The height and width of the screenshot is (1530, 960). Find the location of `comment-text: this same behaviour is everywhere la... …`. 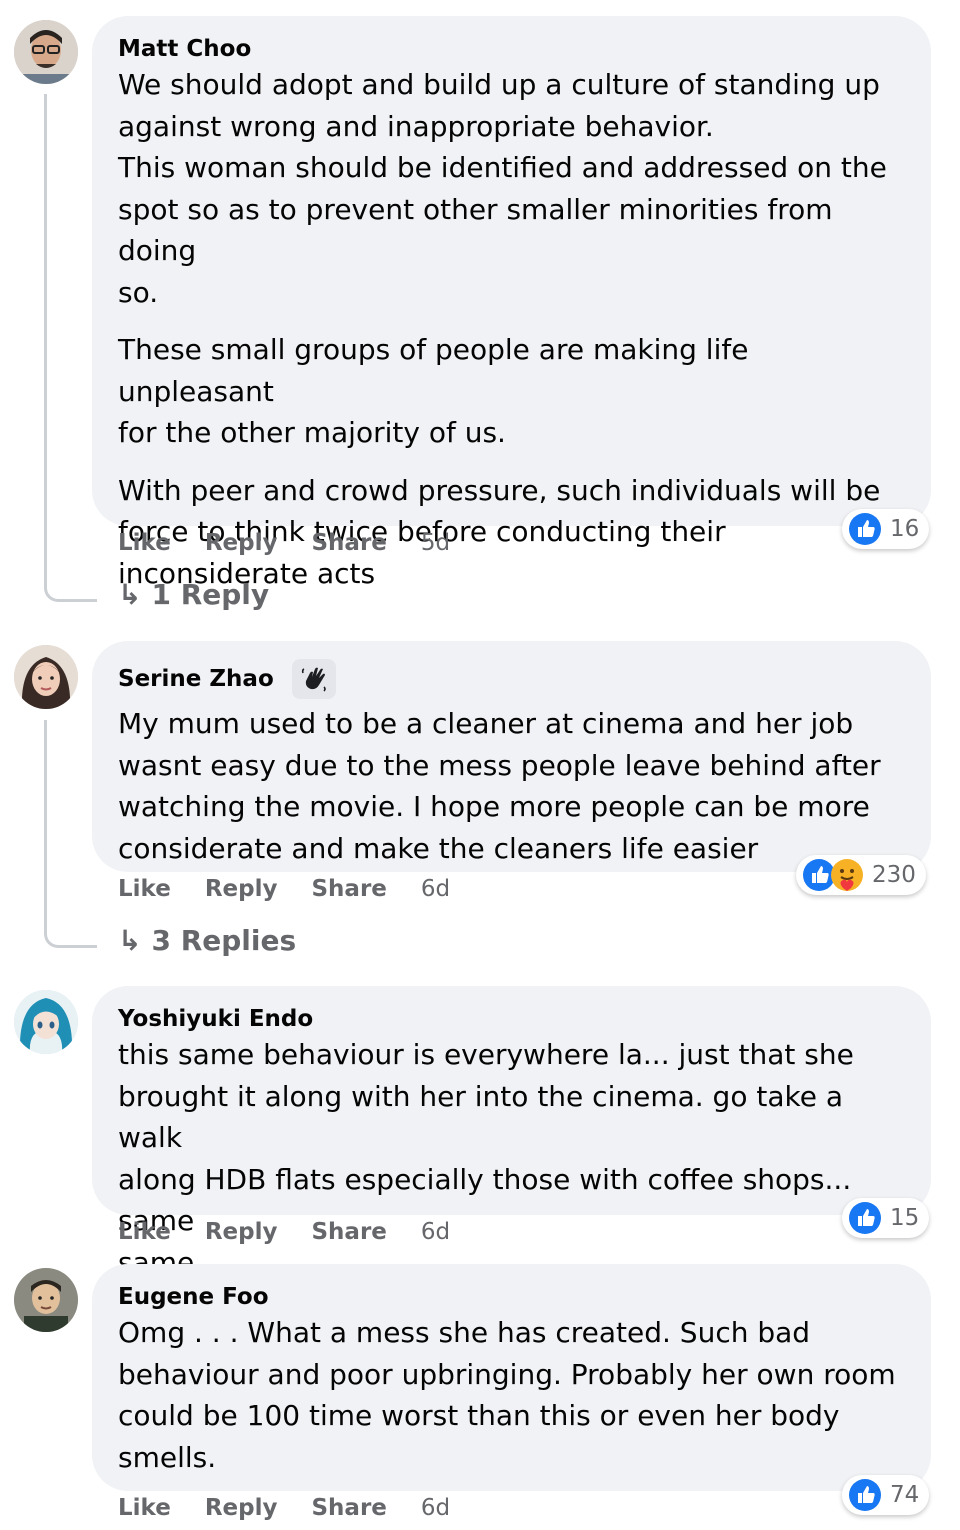

comment-text: this same behaviour is everywhere la... … is located at coordinates (486, 1158).